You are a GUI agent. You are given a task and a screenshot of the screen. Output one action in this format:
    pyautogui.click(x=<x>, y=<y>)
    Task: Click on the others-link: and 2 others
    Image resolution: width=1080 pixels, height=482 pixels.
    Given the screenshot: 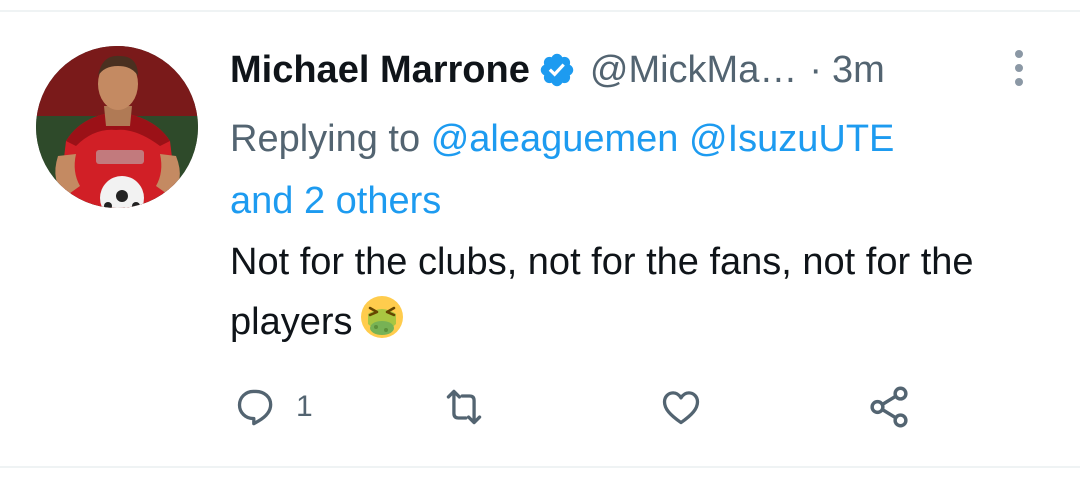 What is the action you would take?
    pyautogui.click(x=335, y=201)
    